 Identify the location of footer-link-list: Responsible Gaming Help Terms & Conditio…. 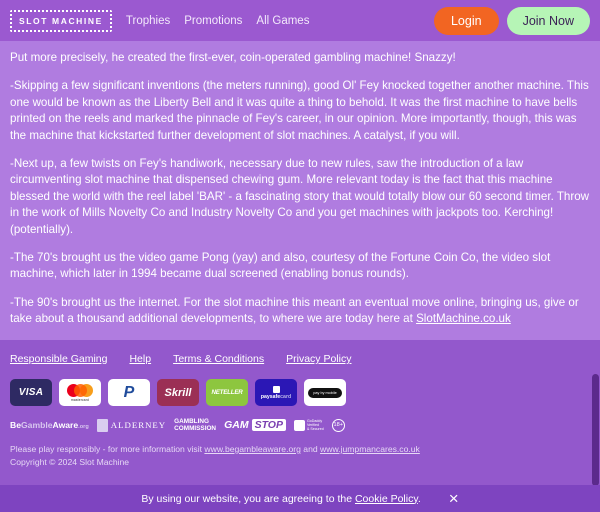
(300, 359).